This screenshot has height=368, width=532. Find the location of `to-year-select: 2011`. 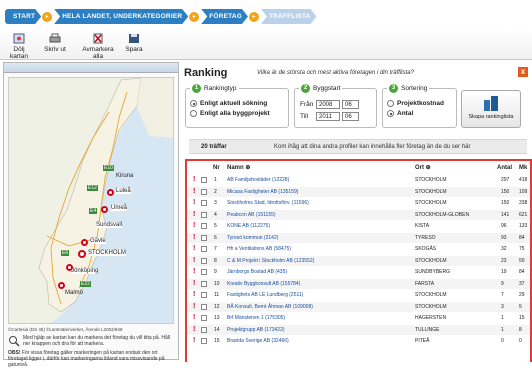

to-year-select: 2011 is located at coordinates (328, 116).